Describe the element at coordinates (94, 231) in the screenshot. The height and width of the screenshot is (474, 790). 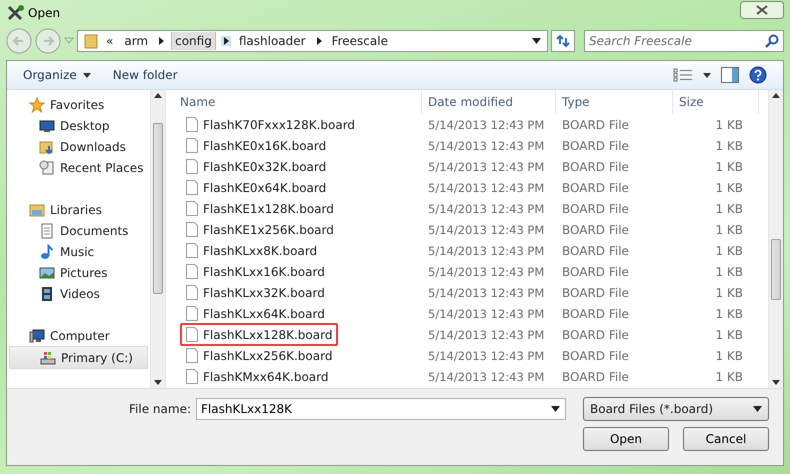
I see `sidebar-label: Documents` at that location.